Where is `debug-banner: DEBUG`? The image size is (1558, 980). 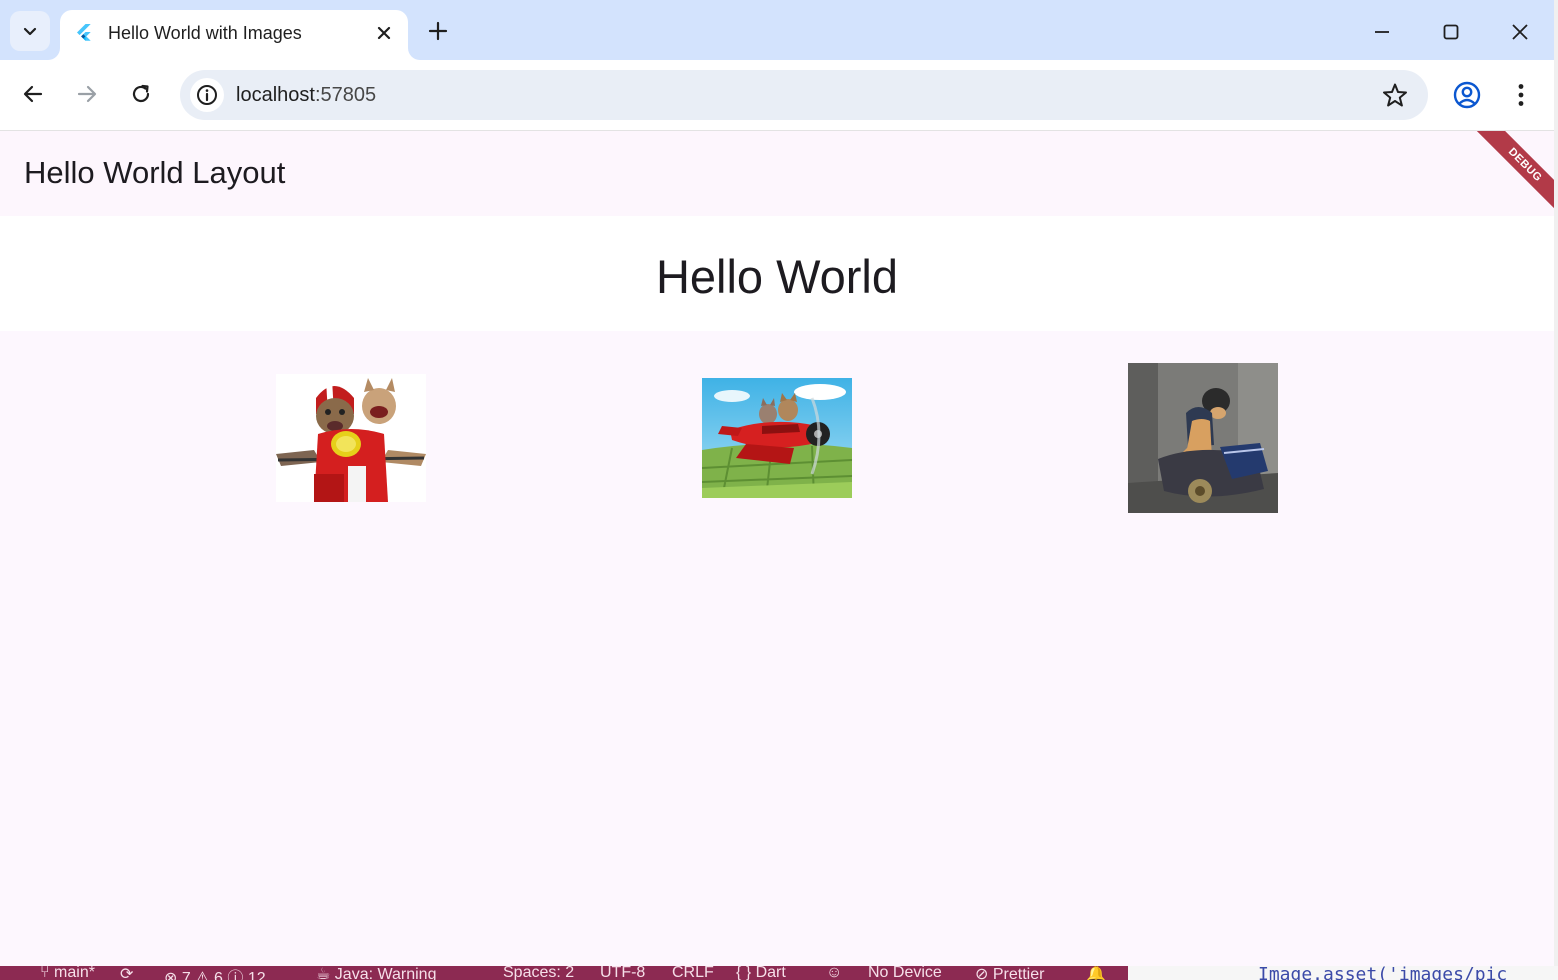 debug-banner: DEBUG is located at coordinates (1504, 181).